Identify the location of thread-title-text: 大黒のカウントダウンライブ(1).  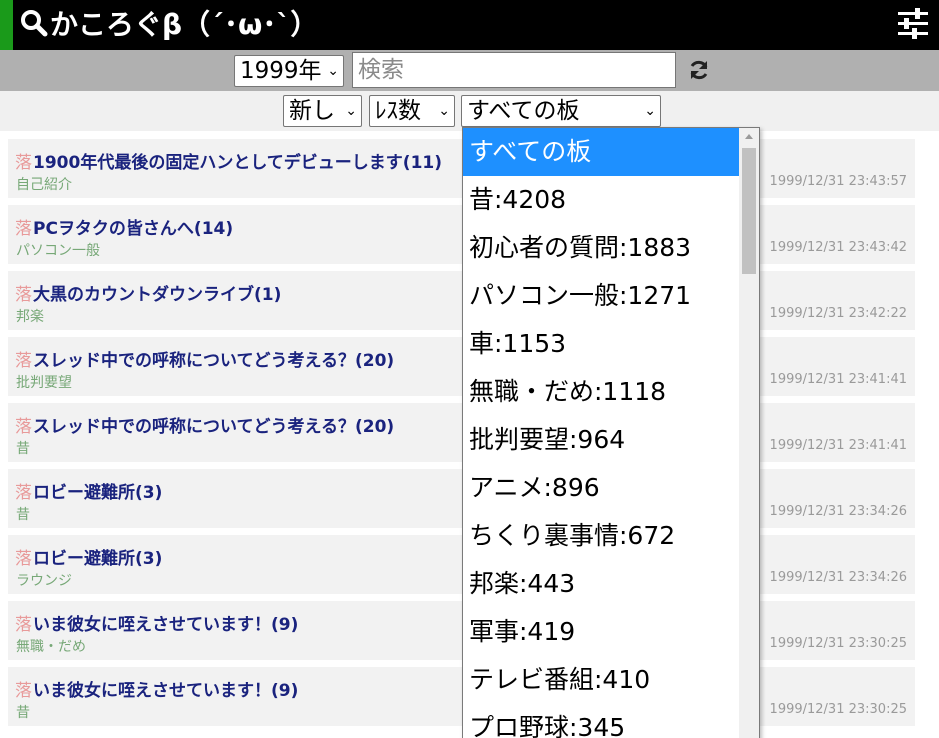
(157, 295).